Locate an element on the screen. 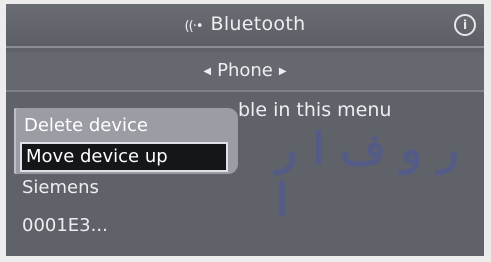  page-title: ((·• Bluetooth is located at coordinates (245, 24).